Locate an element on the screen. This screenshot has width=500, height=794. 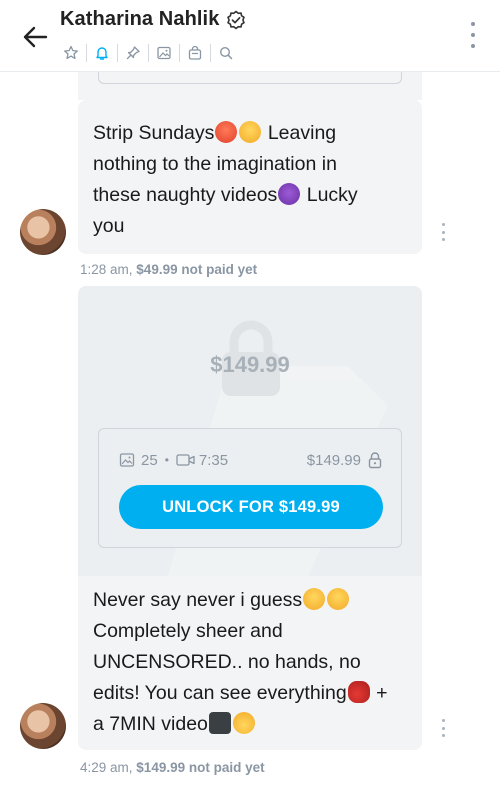
message-line: nothing to the imagination in is located at coordinates (215, 164).